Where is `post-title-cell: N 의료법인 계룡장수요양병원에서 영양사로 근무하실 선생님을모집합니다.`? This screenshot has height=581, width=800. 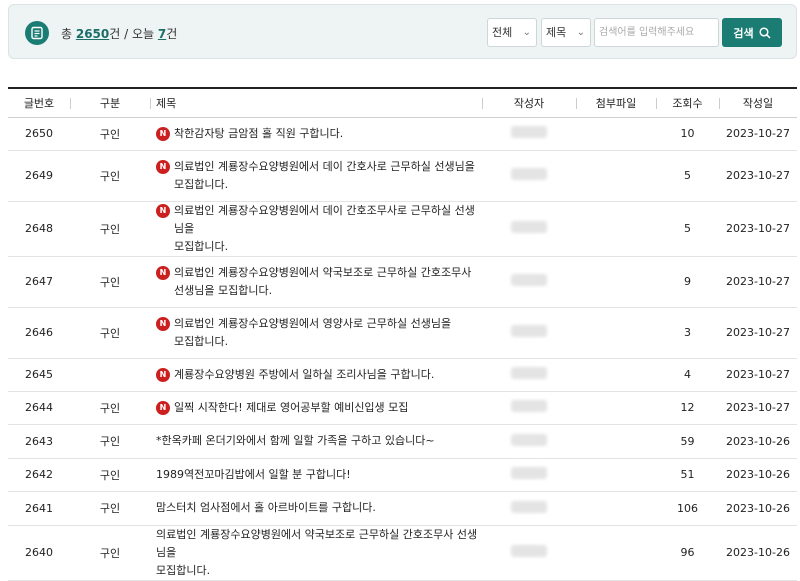
post-title-cell: N 의료법인 계룡장수요양병원에서 영양사로 근무하실 선생님을모집합니다. is located at coordinates (316, 332).